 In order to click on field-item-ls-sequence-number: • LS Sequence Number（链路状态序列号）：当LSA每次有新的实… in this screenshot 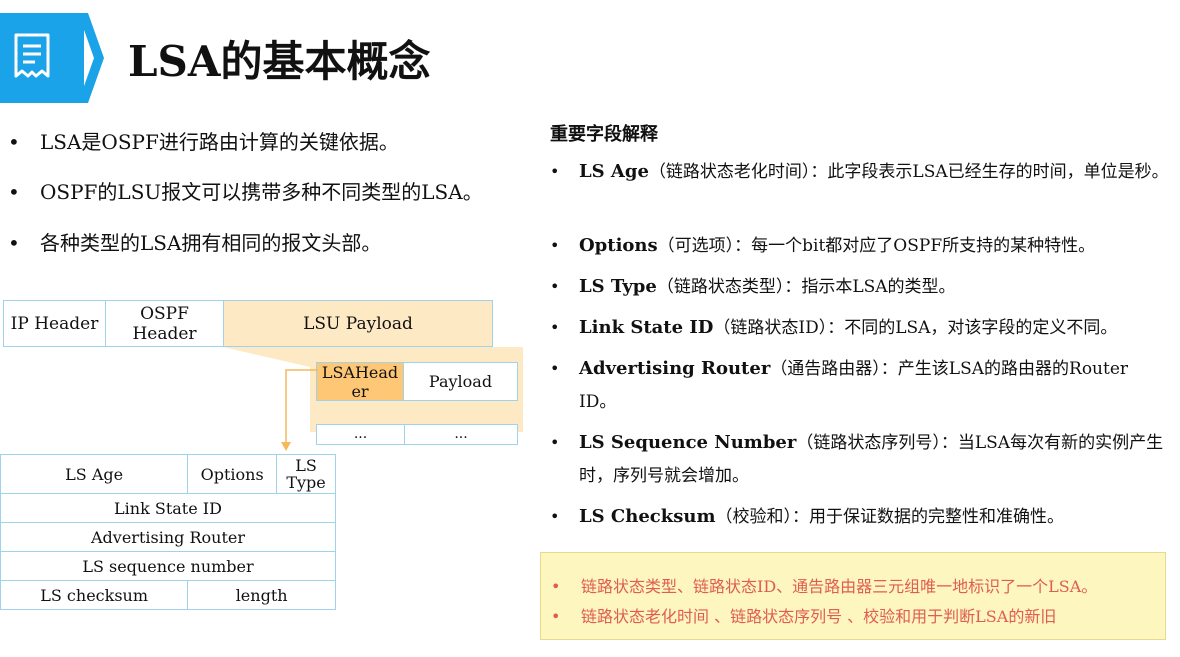, I will do `click(860, 459)`.